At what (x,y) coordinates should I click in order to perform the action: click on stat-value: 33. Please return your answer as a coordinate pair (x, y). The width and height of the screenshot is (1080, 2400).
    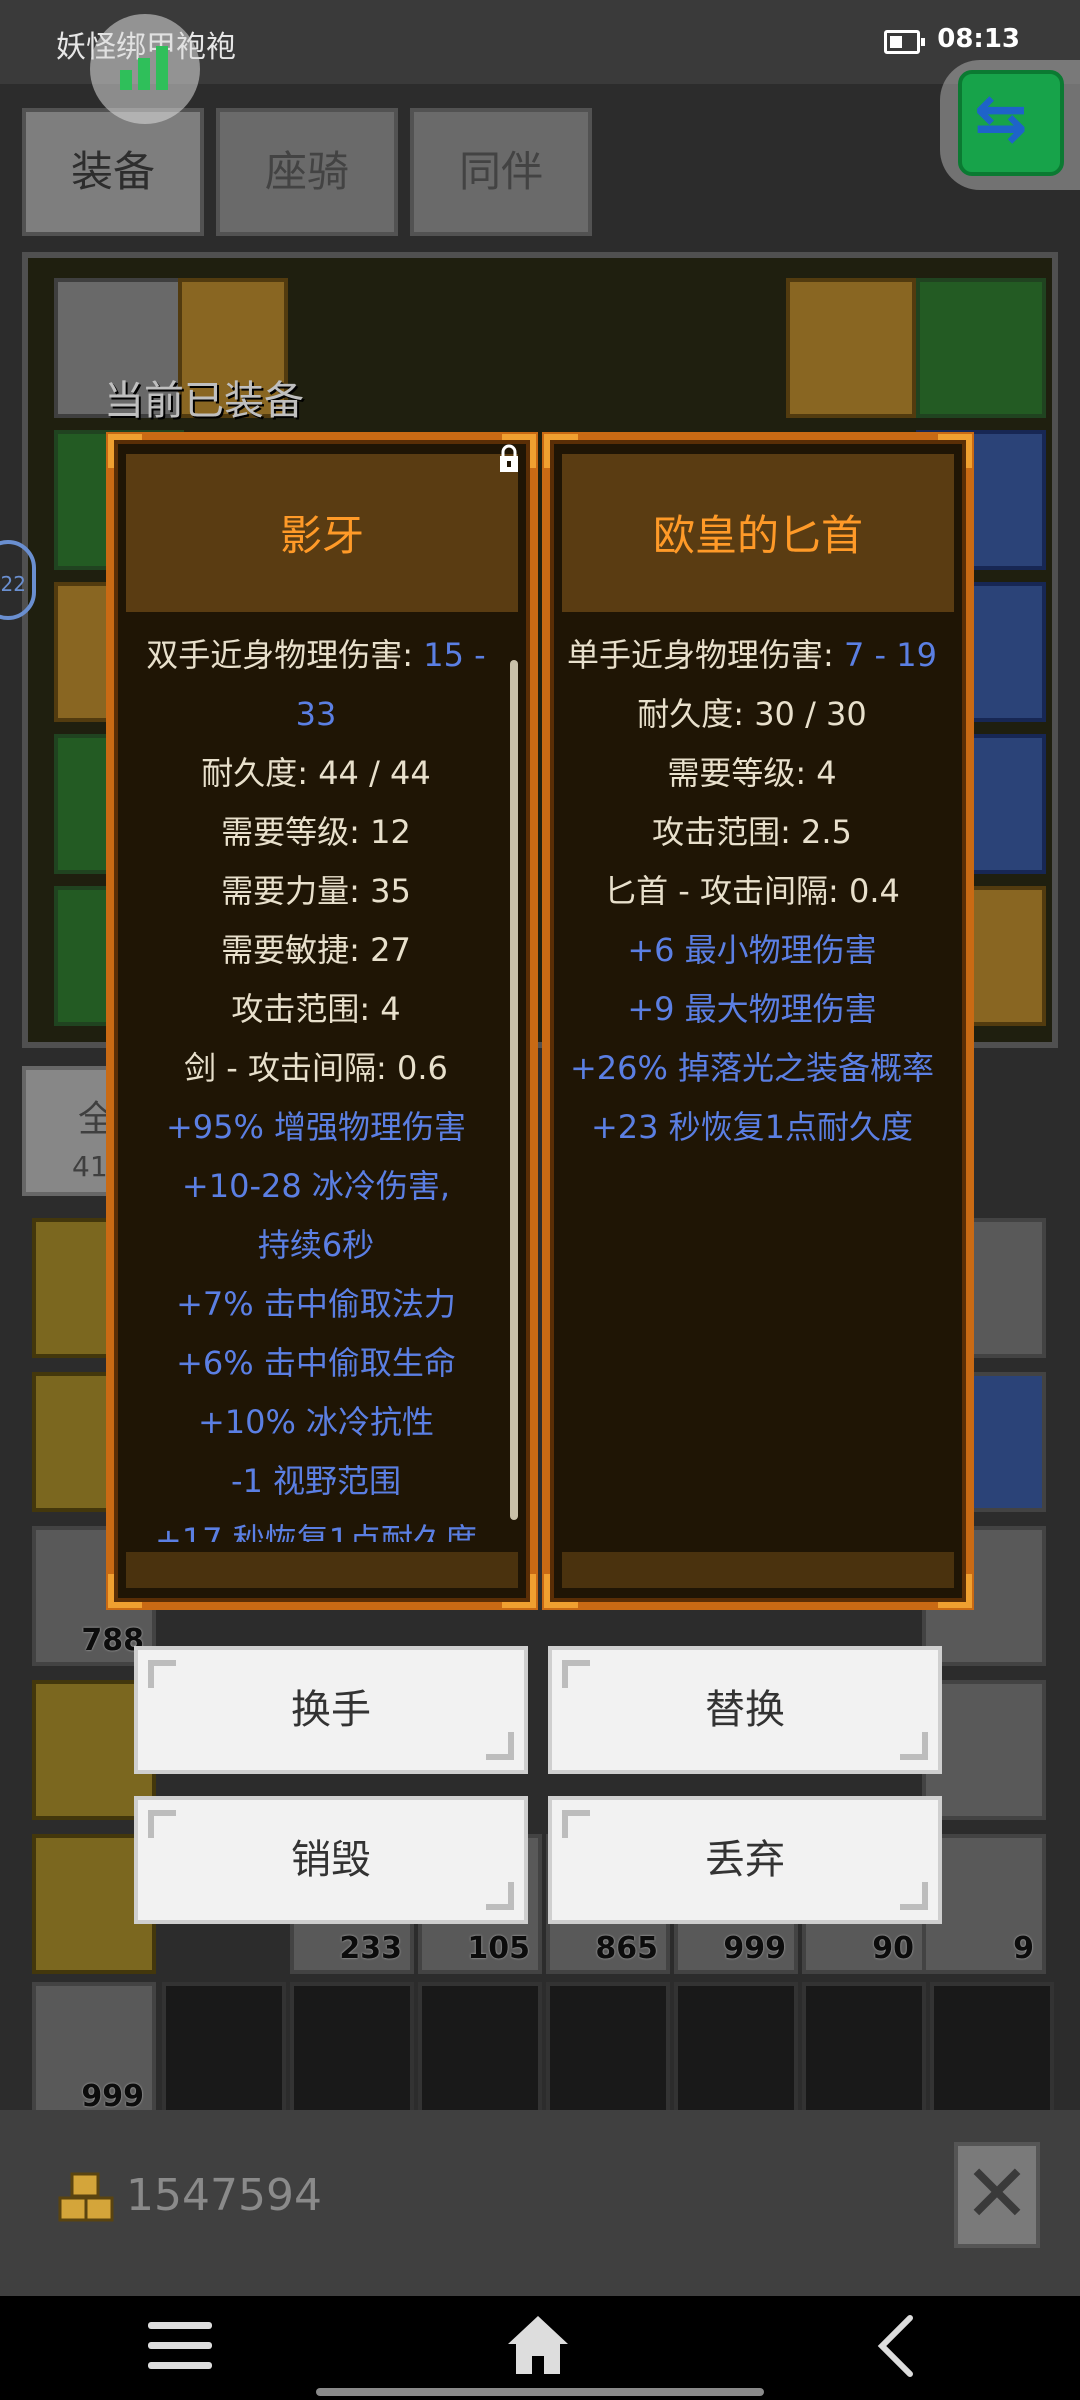
    Looking at the image, I should click on (316, 714).